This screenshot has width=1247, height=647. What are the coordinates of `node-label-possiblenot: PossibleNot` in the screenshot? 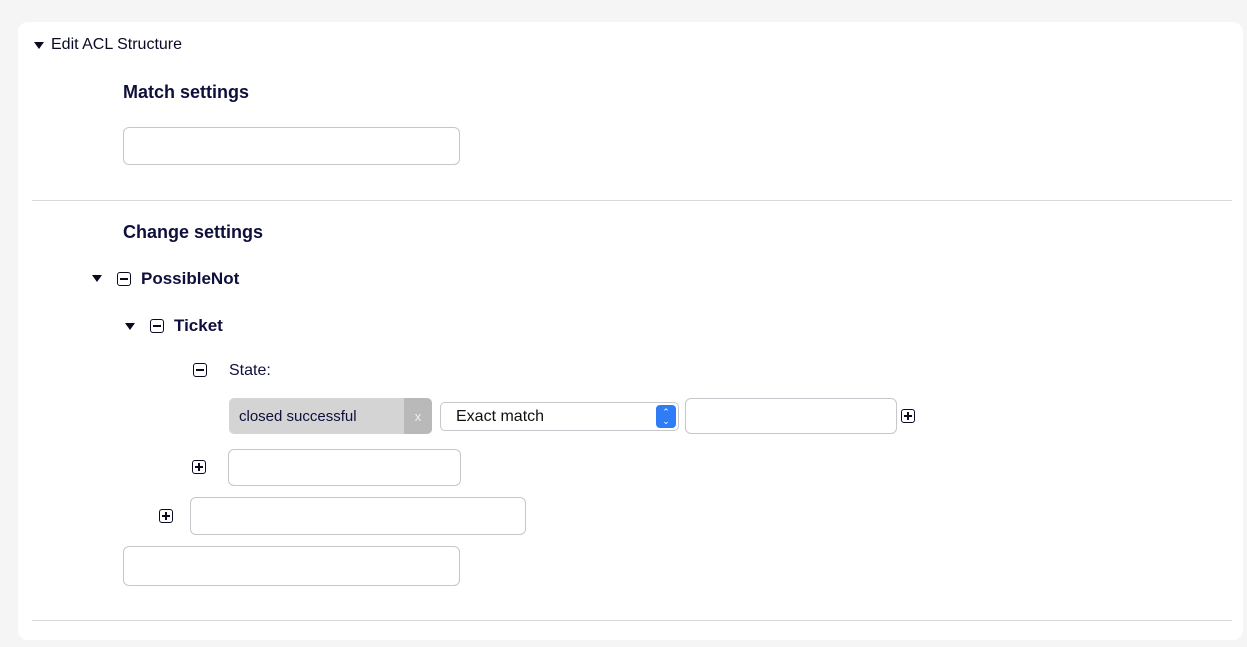 It's located at (190, 278).